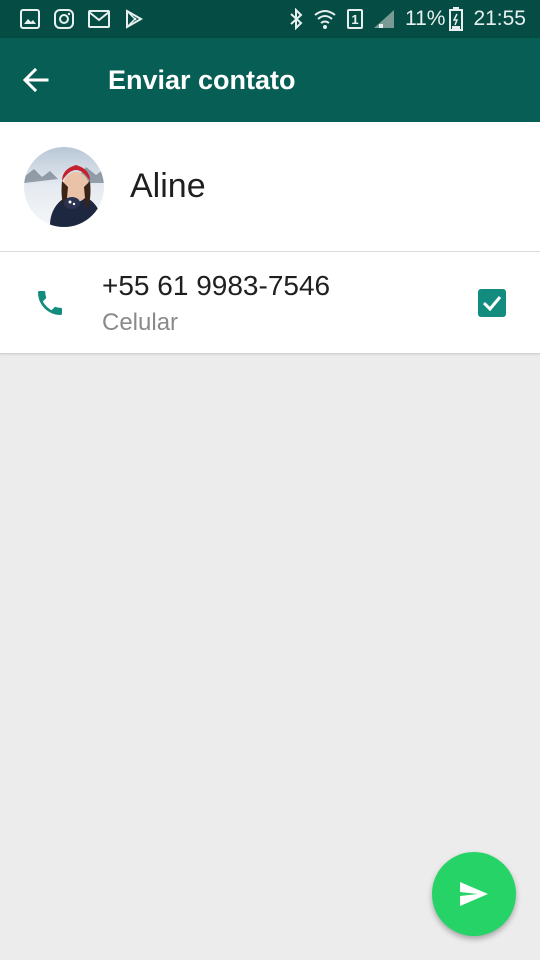  Describe the element at coordinates (140, 322) in the screenshot. I see `phone-type: Celular` at that location.